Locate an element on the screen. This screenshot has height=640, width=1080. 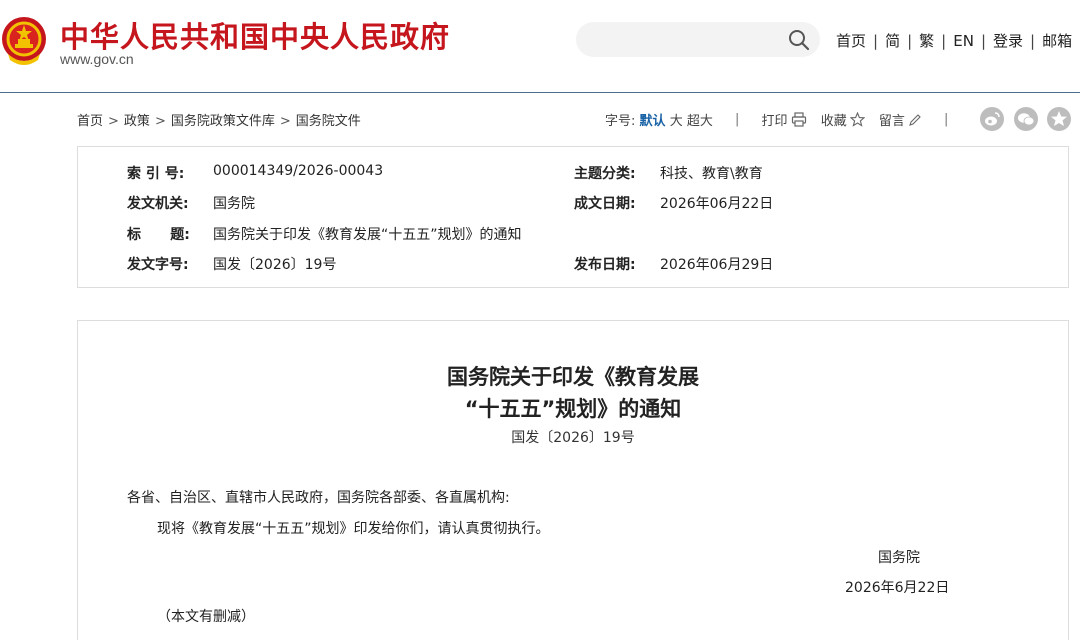
nav-traditional-link: 繁 is located at coordinates (926, 41).